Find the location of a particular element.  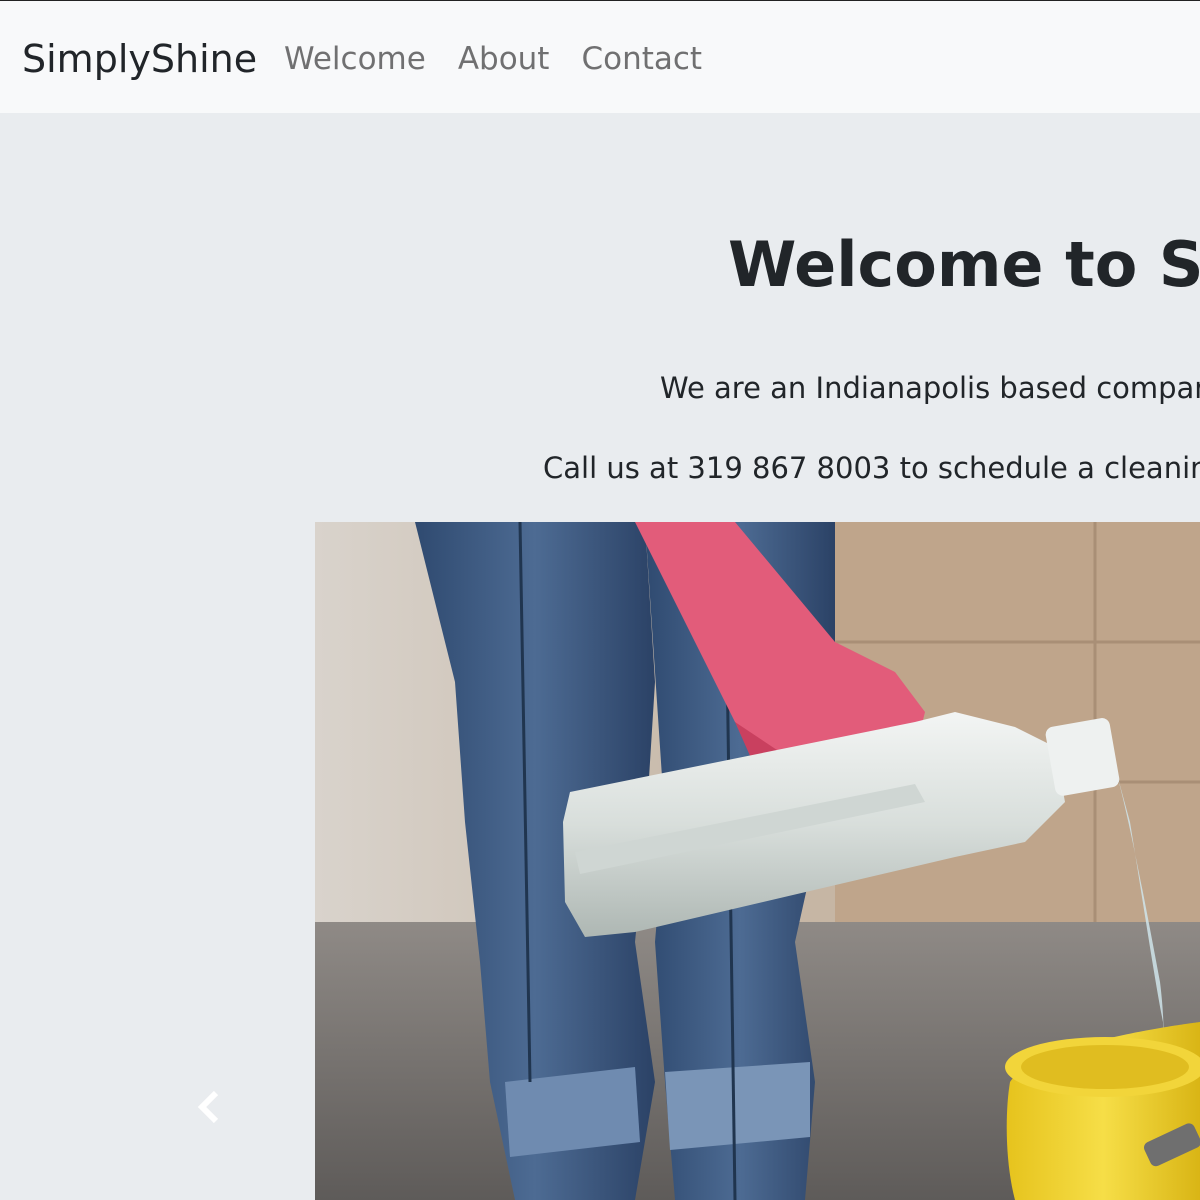

carousel-prev-button is located at coordinates (210, 1107).